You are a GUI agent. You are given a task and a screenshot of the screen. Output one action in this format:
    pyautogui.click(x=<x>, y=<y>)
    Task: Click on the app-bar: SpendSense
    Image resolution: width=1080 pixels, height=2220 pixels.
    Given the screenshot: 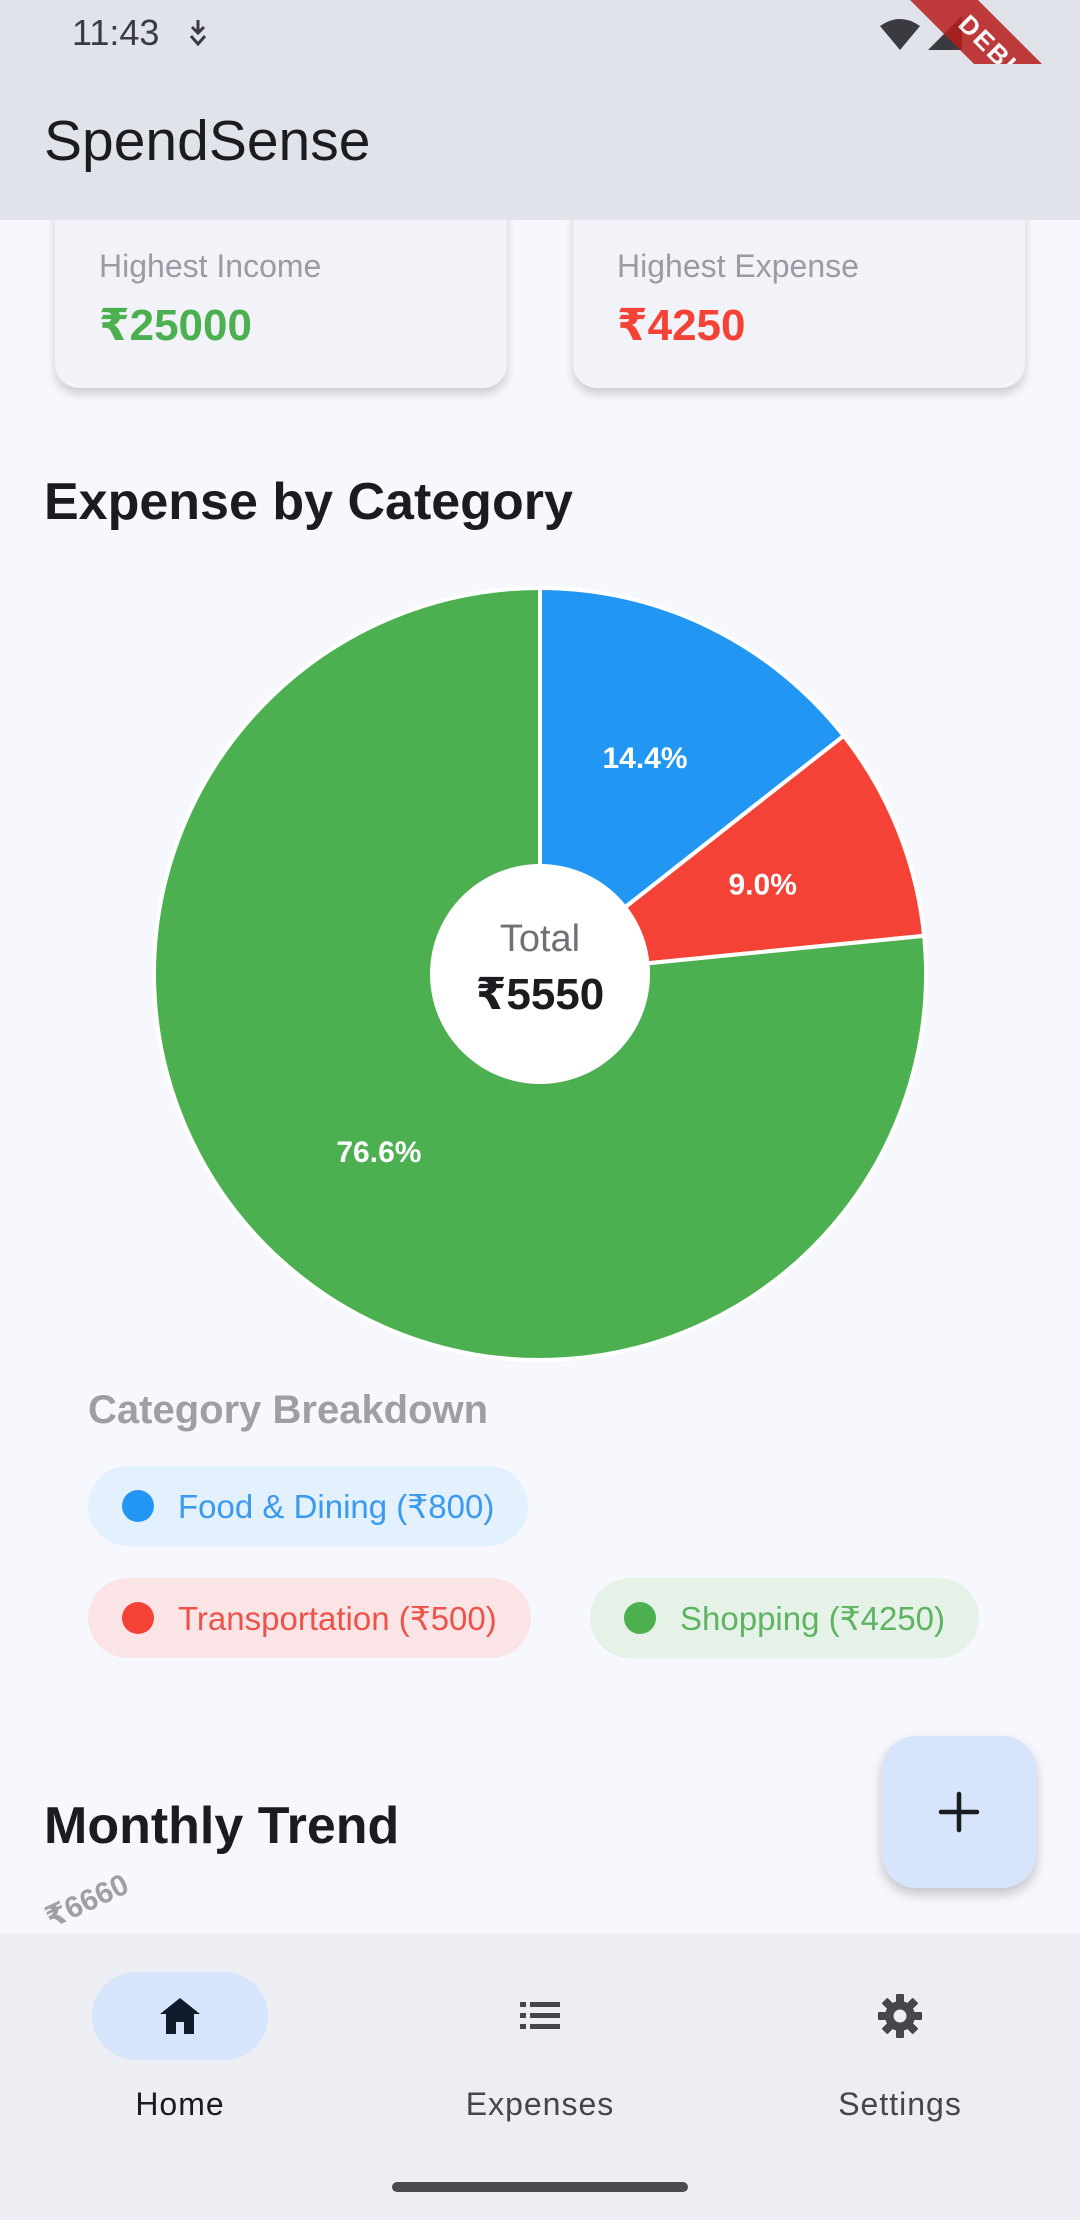 What is the action you would take?
    pyautogui.click(x=540, y=142)
    